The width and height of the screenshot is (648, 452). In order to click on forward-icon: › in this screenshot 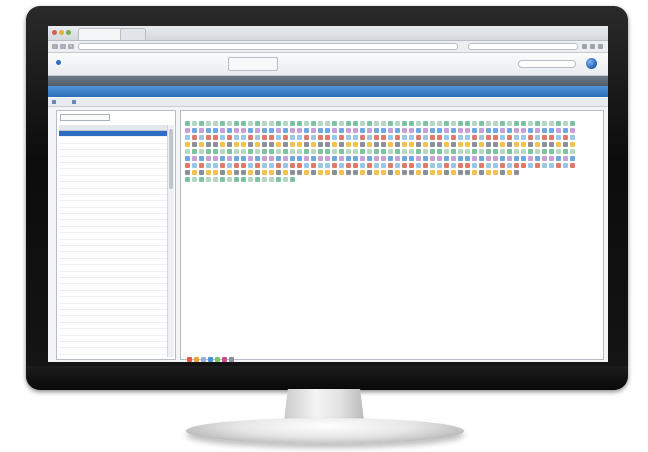, I will do `click(63, 46)`.